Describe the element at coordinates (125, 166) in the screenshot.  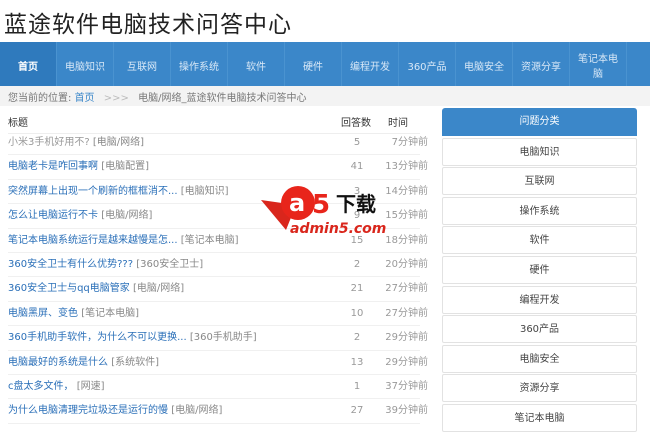
I see `question-category: [电脑配置]` at that location.